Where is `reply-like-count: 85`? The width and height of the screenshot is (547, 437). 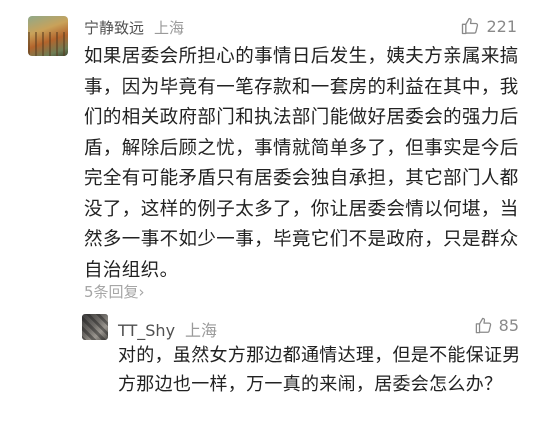 reply-like-count: 85 is located at coordinates (508, 325).